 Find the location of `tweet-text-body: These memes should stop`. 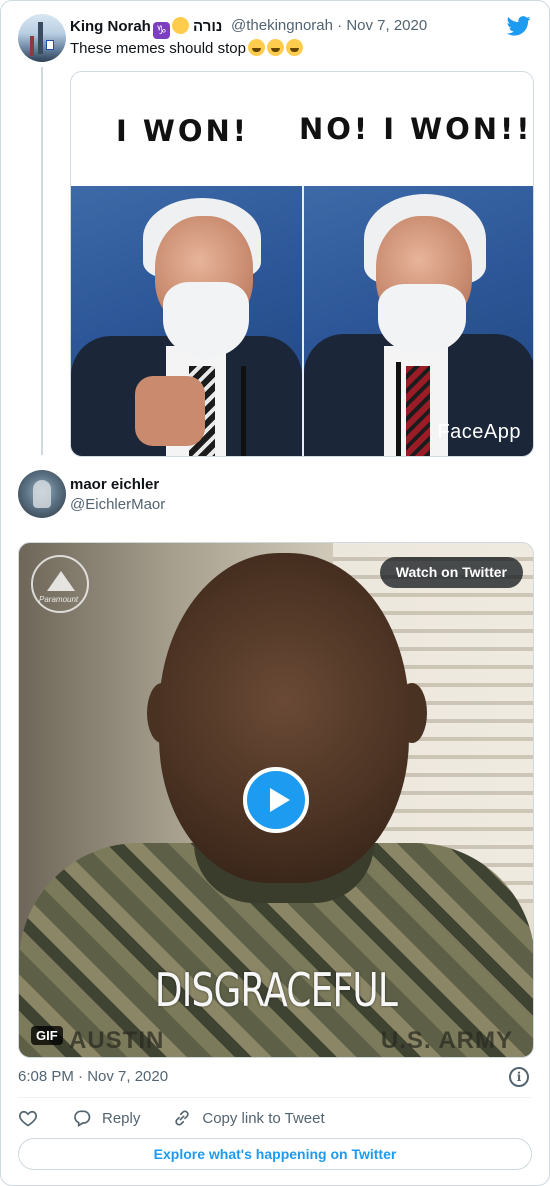

tweet-text-body: These memes should stop is located at coordinates (158, 48).